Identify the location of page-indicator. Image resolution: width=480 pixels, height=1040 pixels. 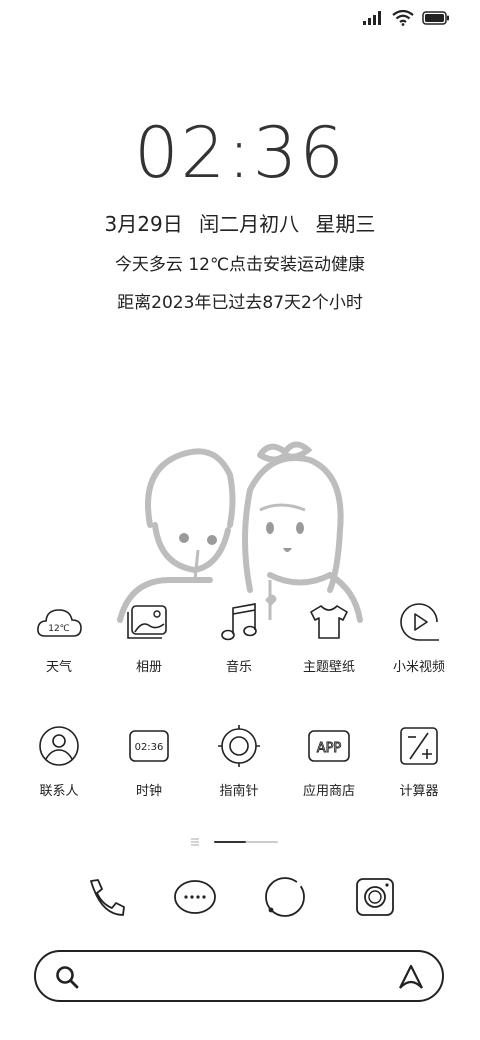
(234, 842).